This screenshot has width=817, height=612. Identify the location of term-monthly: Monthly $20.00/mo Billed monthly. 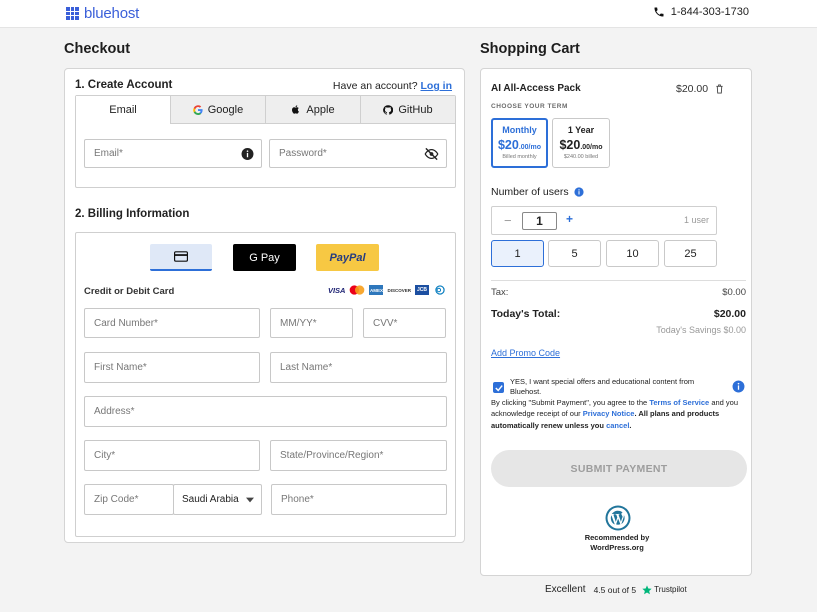
(519, 143).